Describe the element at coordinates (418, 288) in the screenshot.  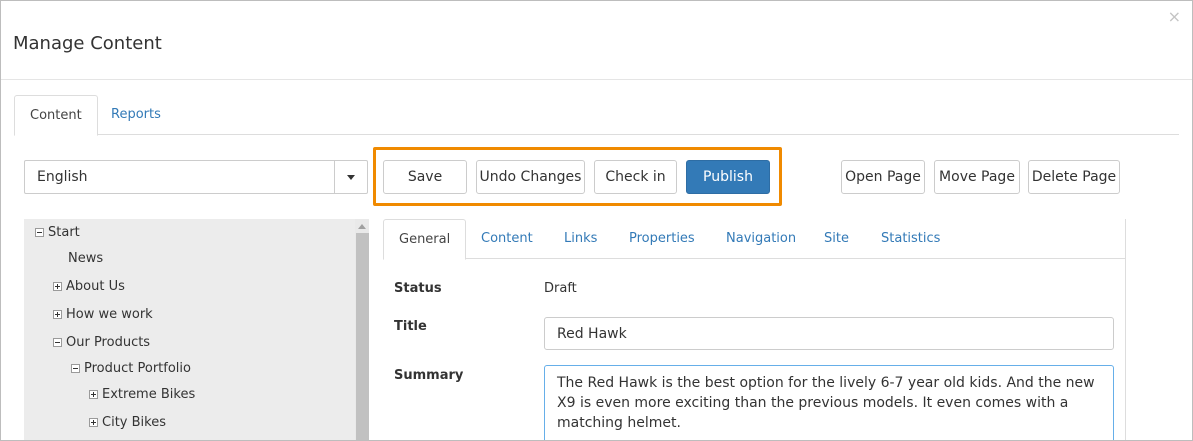
I see `status-label: Status` at that location.